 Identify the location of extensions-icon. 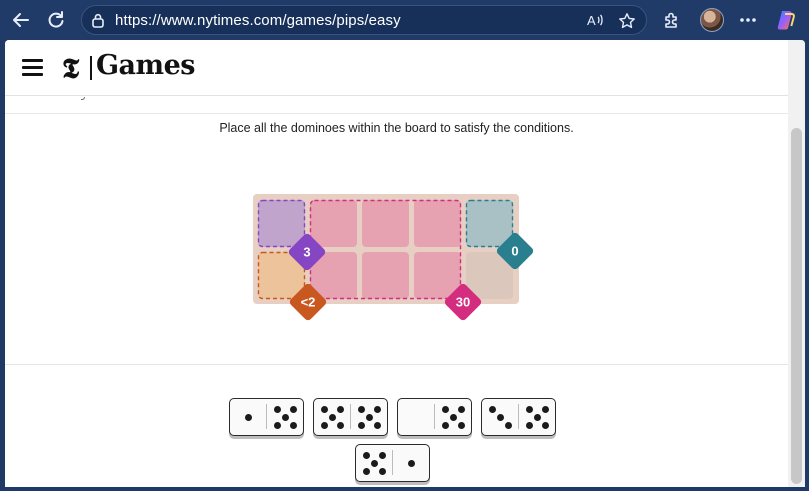
(672, 20).